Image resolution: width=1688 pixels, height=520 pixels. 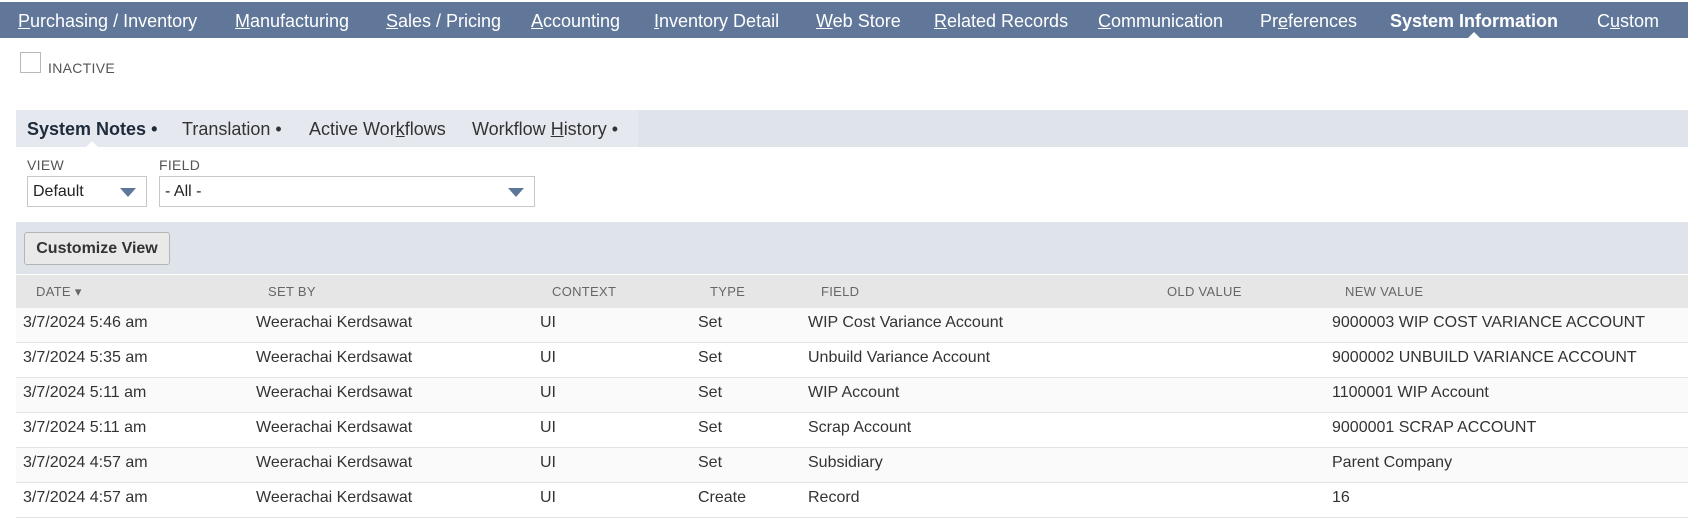 I want to click on tab-accounting: Accounting, so click(x=575, y=20).